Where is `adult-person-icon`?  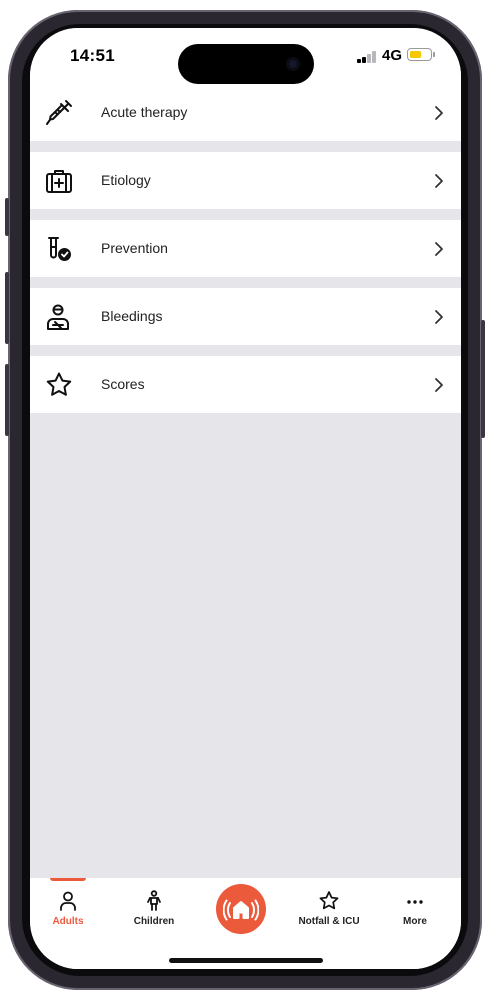
adult-person-icon is located at coordinates (68, 901).